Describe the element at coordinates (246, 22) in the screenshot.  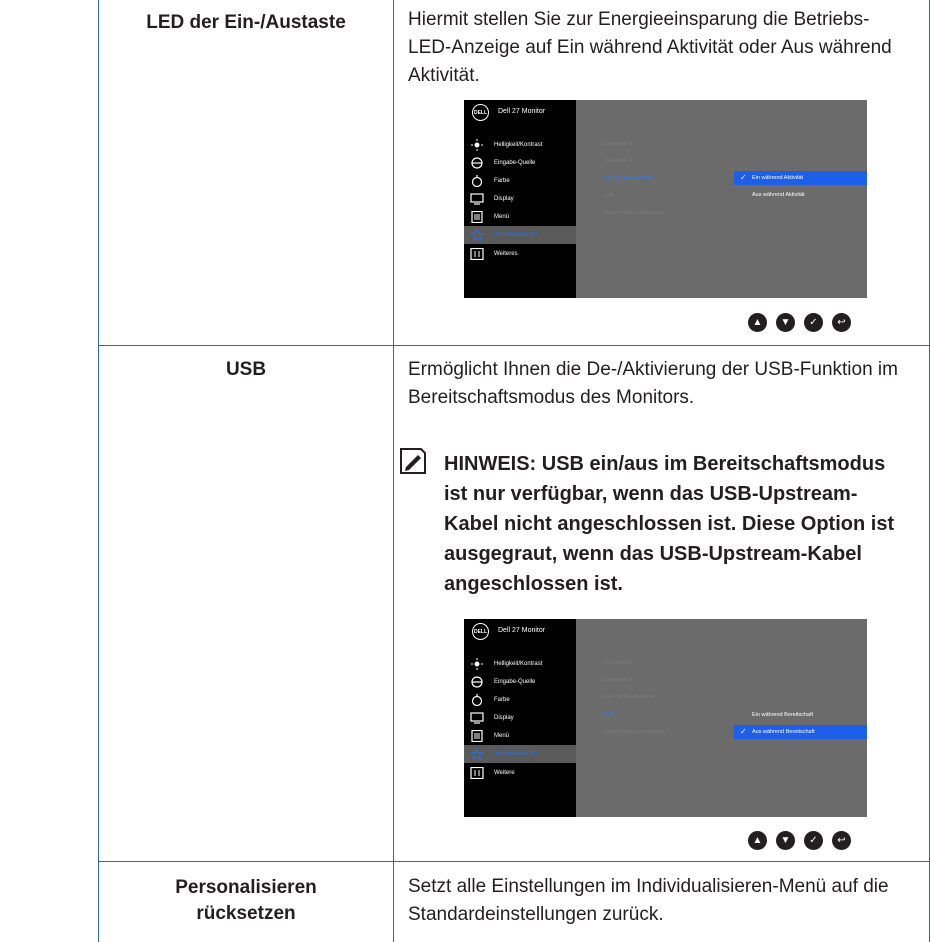
I see `row-label-led-power-button: LED der Ein-/Austaste` at that location.